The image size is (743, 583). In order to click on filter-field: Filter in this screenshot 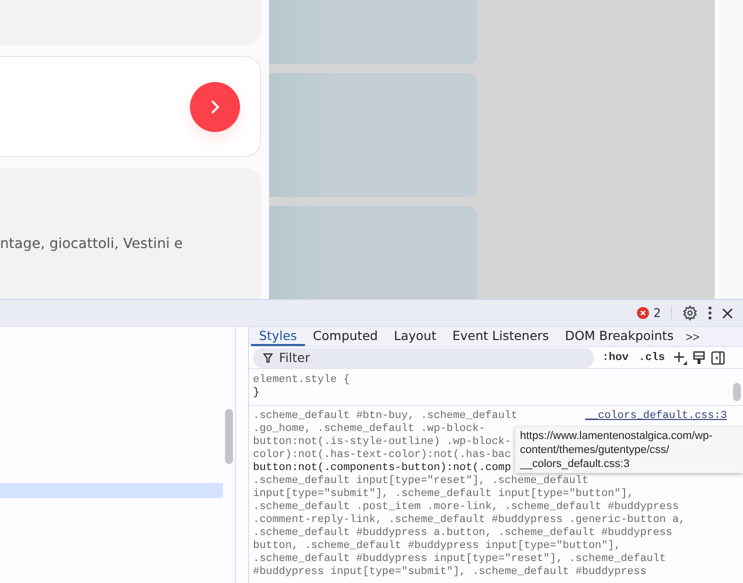, I will do `click(423, 358)`.